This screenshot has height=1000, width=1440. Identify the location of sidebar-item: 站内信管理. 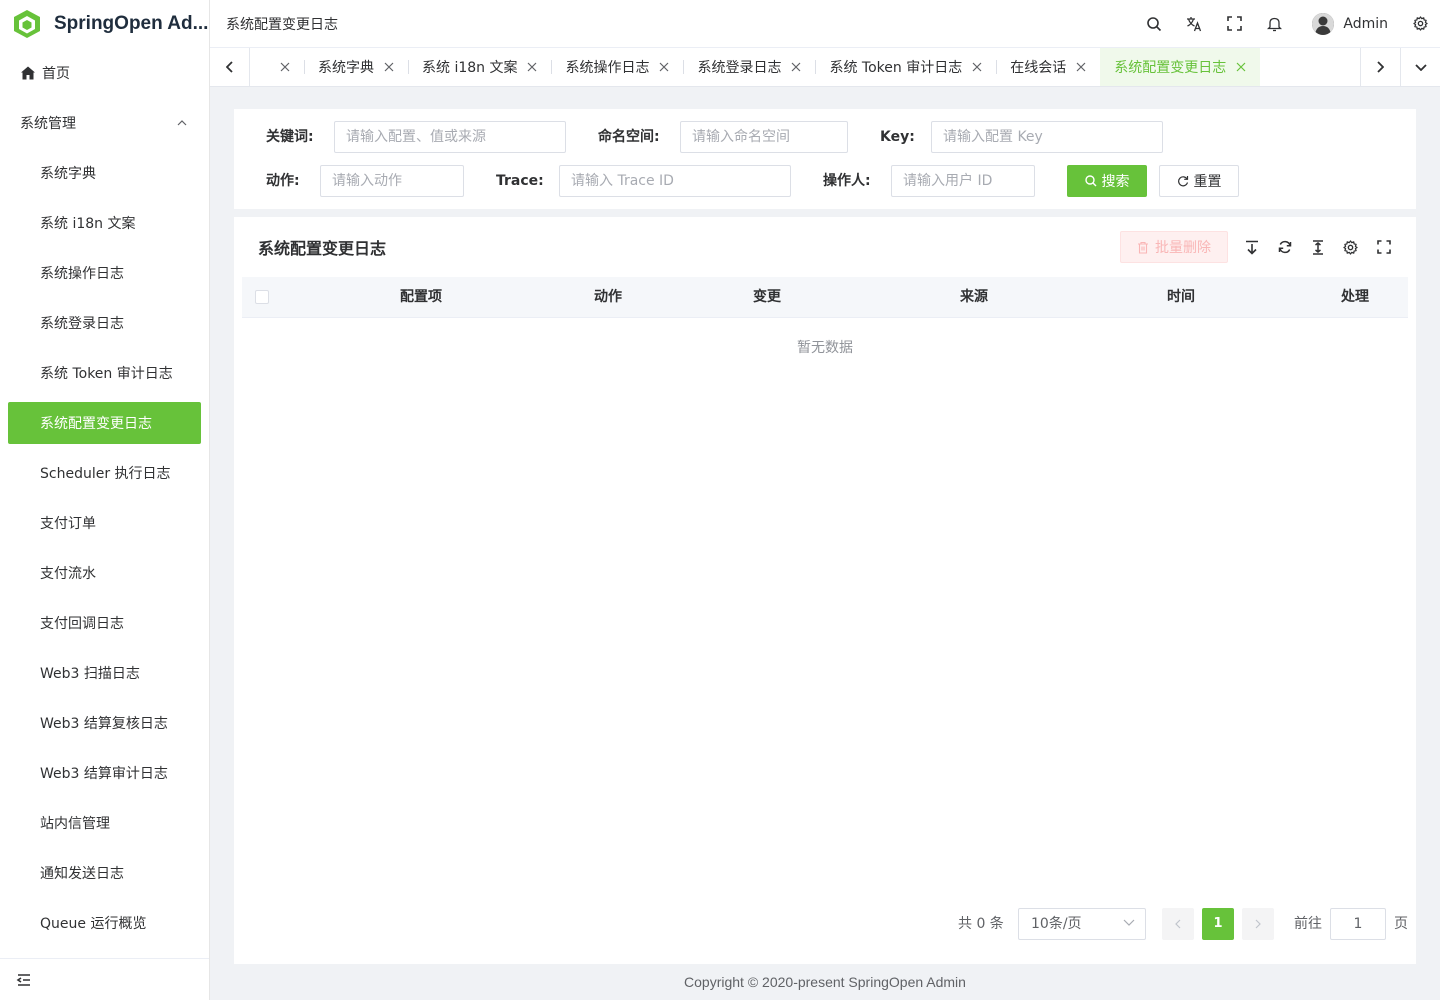
(104, 823).